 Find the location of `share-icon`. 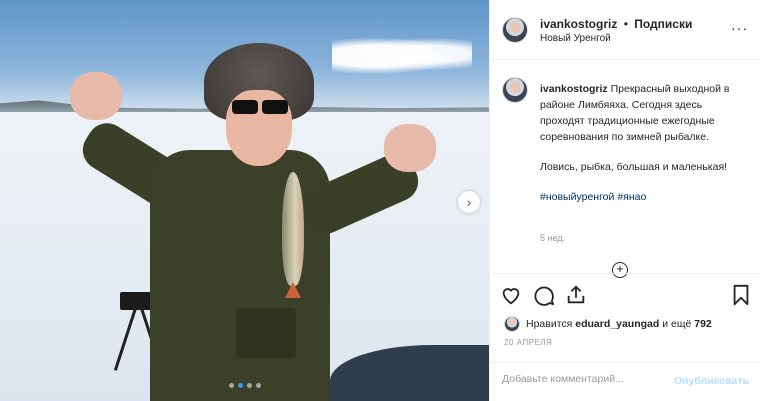

share-icon is located at coordinates (576, 295).